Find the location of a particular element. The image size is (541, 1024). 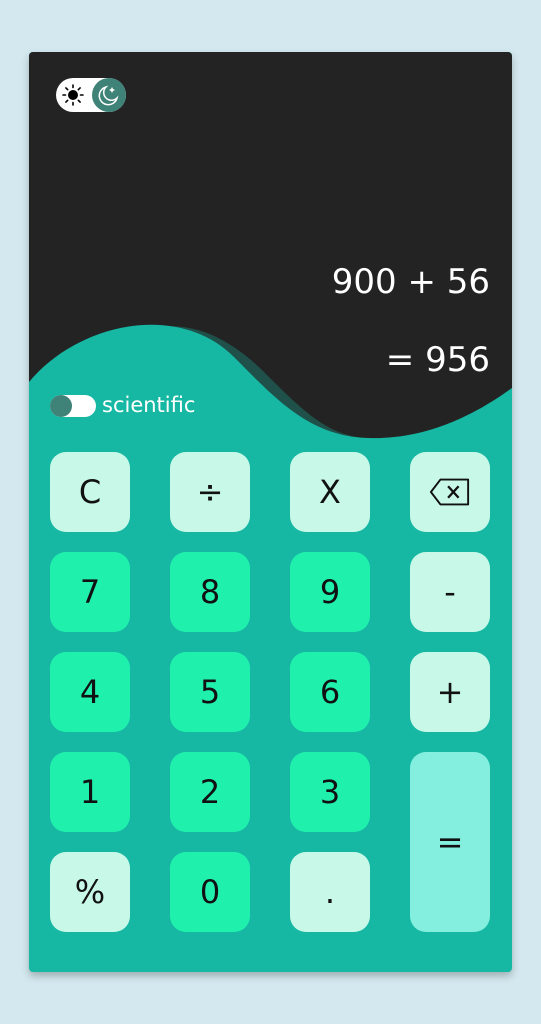

result-display: = 956 is located at coordinates (437, 360).